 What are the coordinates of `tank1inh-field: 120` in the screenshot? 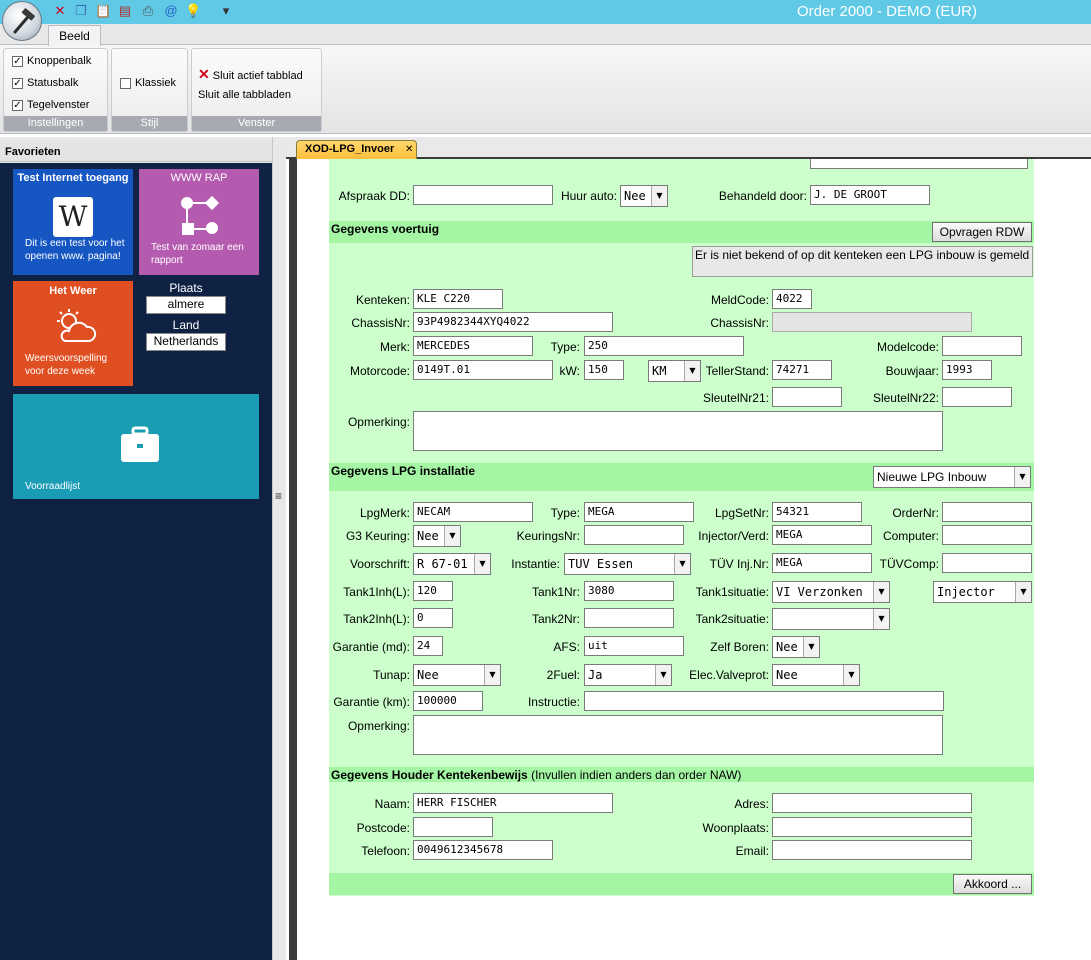 It's located at (433, 591).